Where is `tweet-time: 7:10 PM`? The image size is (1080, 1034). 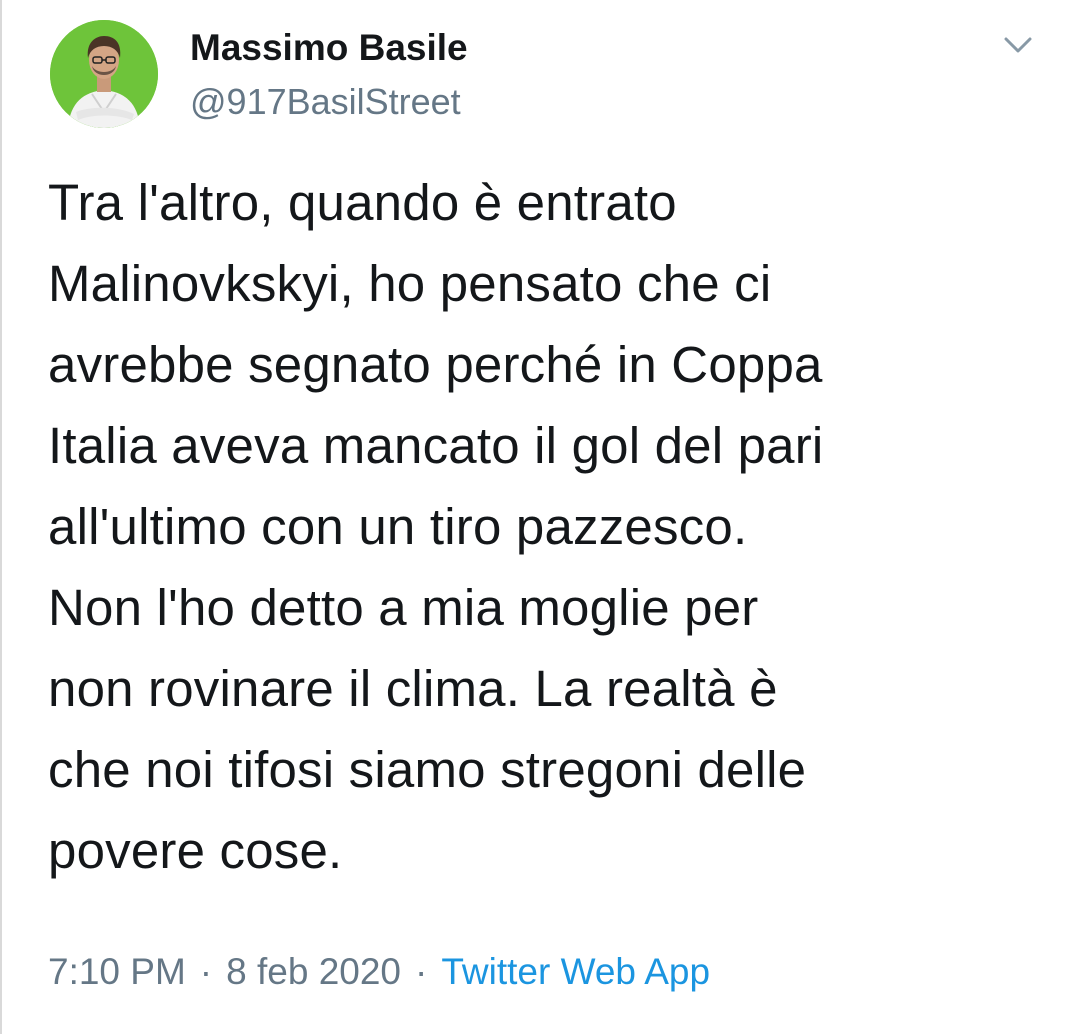
tweet-time: 7:10 PM is located at coordinates (117, 971).